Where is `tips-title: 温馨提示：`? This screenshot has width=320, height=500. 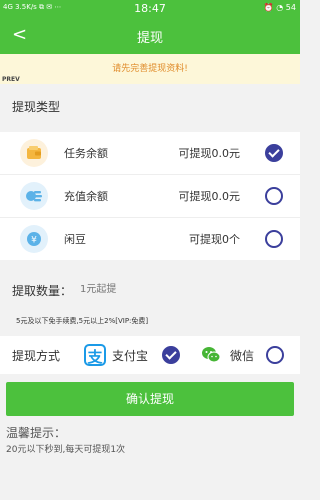 tips-title: 温馨提示： is located at coordinates (36, 433).